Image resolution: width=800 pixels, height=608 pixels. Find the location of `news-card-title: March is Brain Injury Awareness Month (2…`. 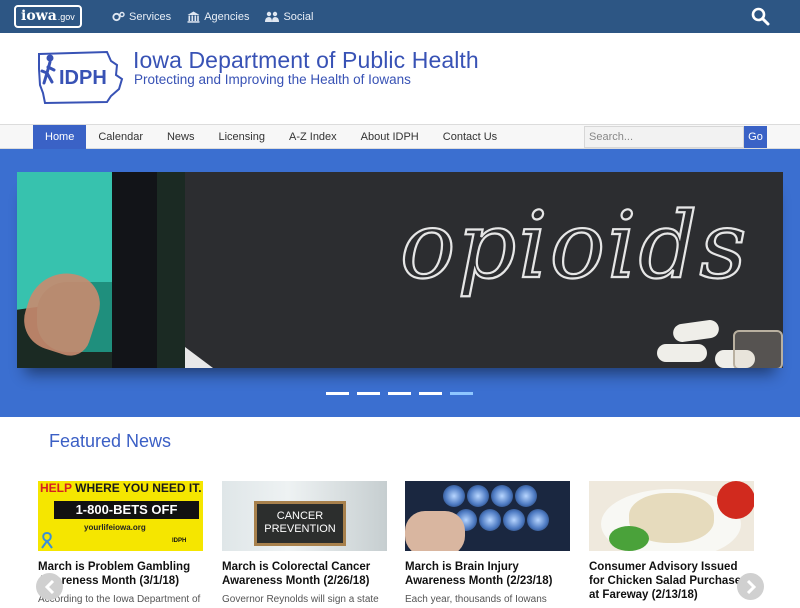

news-card-title: March is Brain Injury Awareness Month (2… is located at coordinates (487, 574).